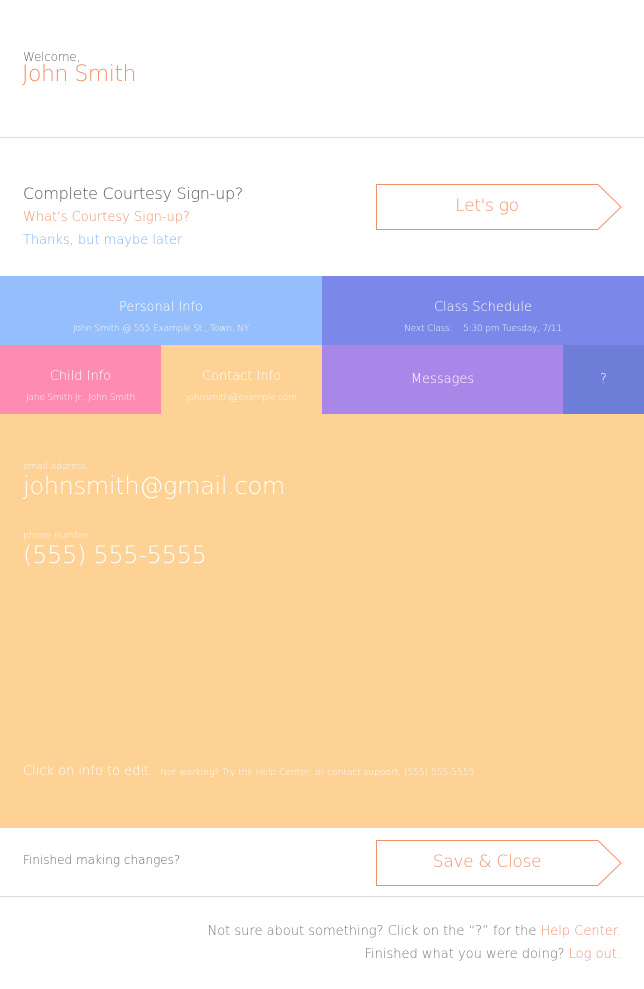  Describe the element at coordinates (56, 536) in the screenshot. I see `phone-label: phone number` at that location.